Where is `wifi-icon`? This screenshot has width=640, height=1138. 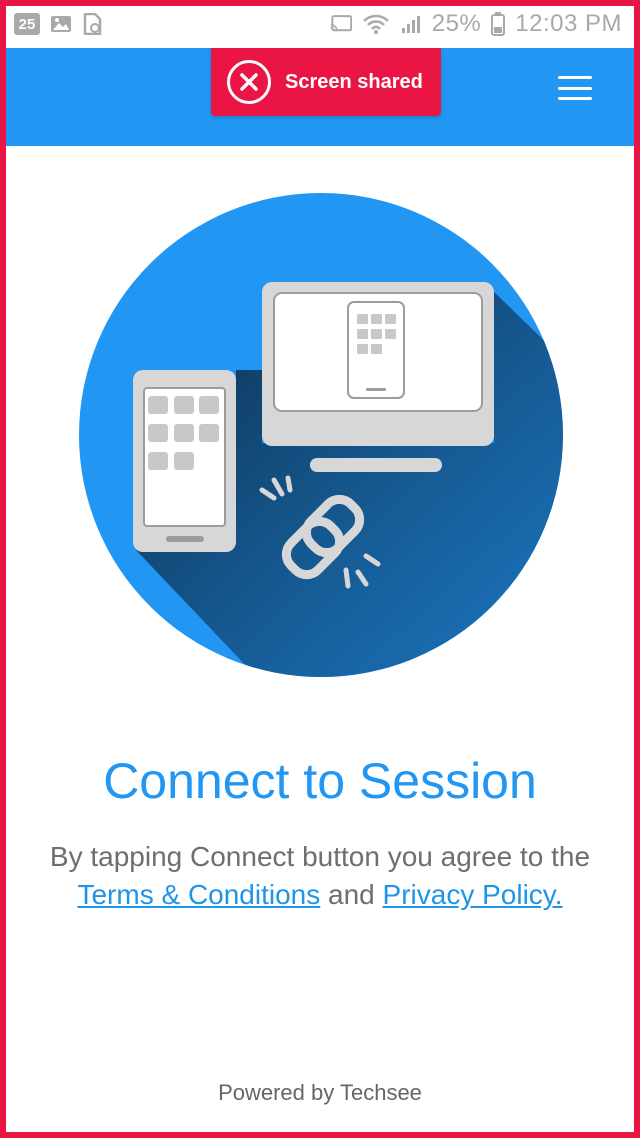 wifi-icon is located at coordinates (376, 24).